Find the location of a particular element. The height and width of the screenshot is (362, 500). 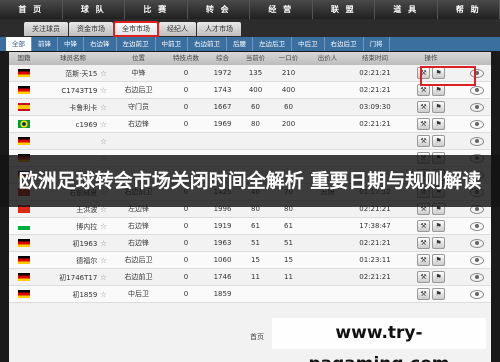

subnav-tab-4: 人才市场 is located at coordinates (219, 29).